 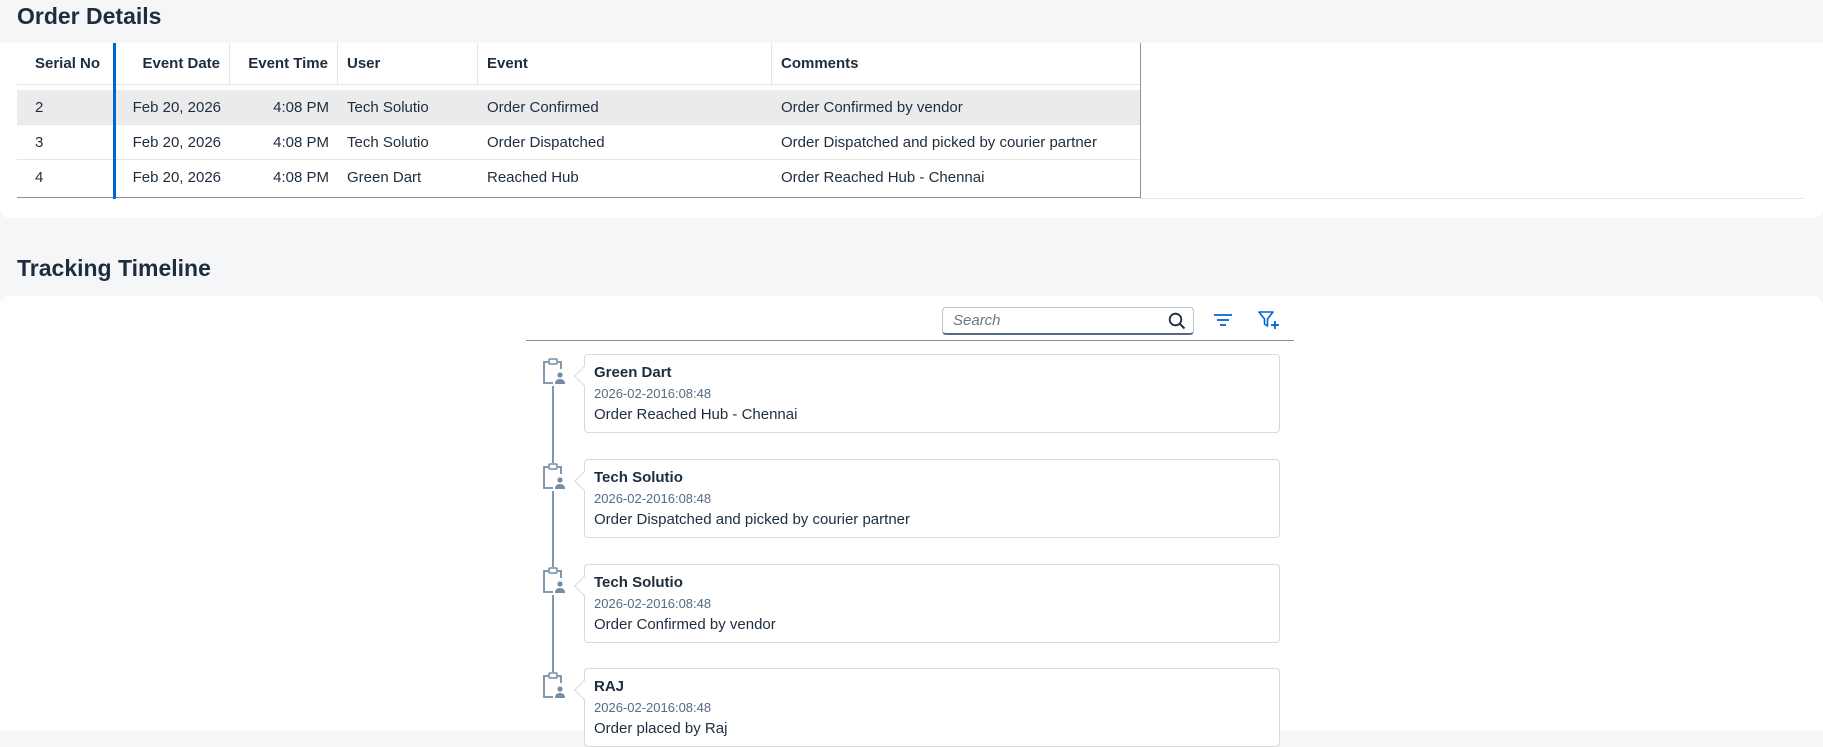 What do you see at coordinates (172, 63) in the screenshot?
I see `column-header-event-date: Event Date` at bounding box center [172, 63].